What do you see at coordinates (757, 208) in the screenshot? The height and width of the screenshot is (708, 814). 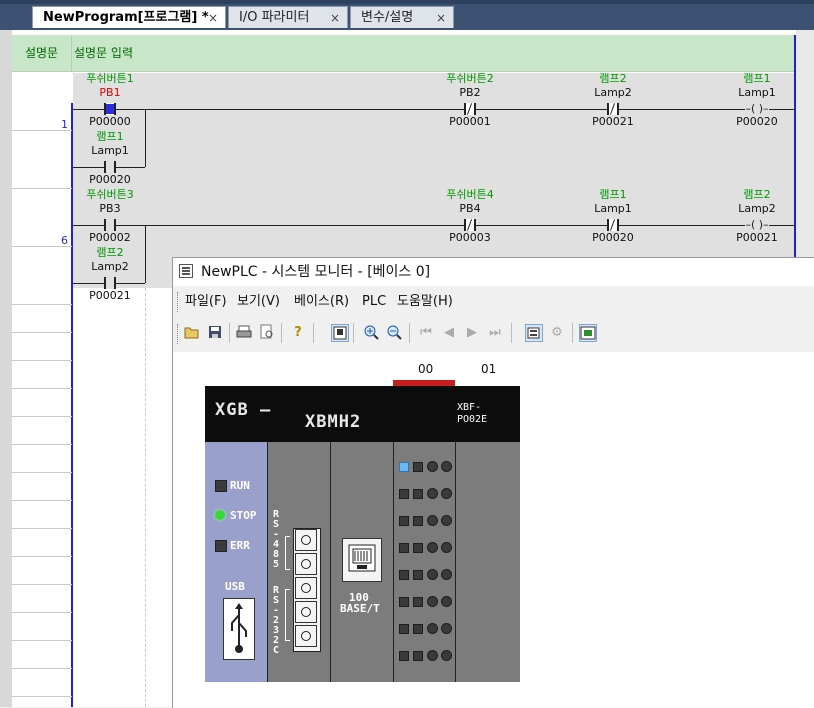 I see `coil-name: Lamp2` at bounding box center [757, 208].